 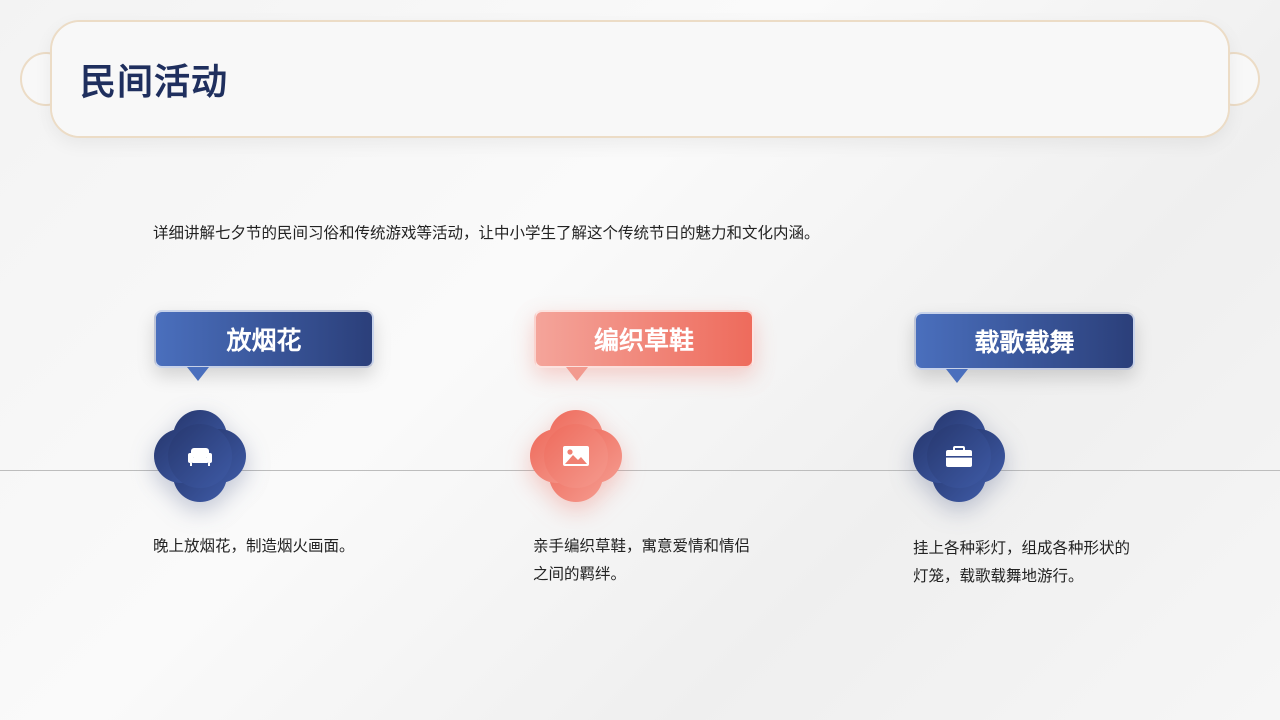 I want to click on page-title: 民间活动, so click(x=154, y=82).